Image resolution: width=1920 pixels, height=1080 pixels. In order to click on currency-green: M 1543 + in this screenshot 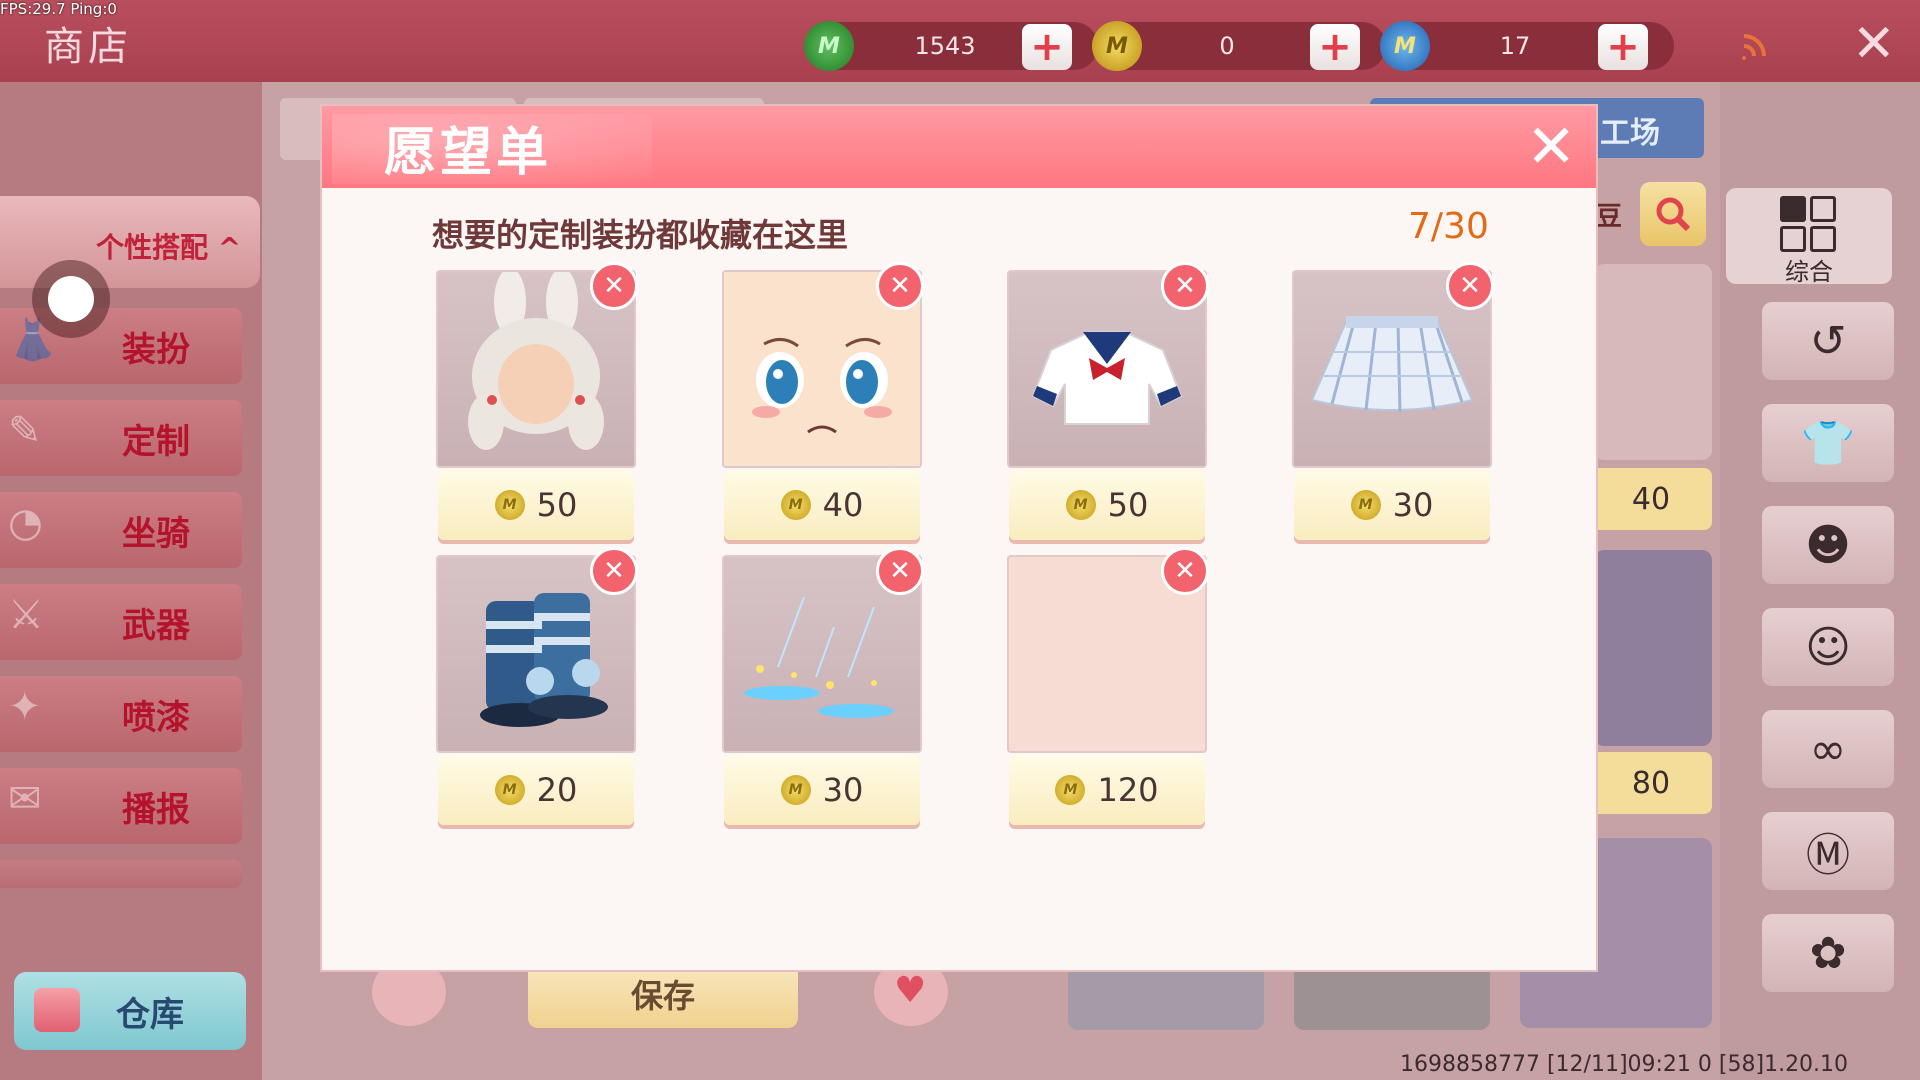, I will do `click(951, 46)`.